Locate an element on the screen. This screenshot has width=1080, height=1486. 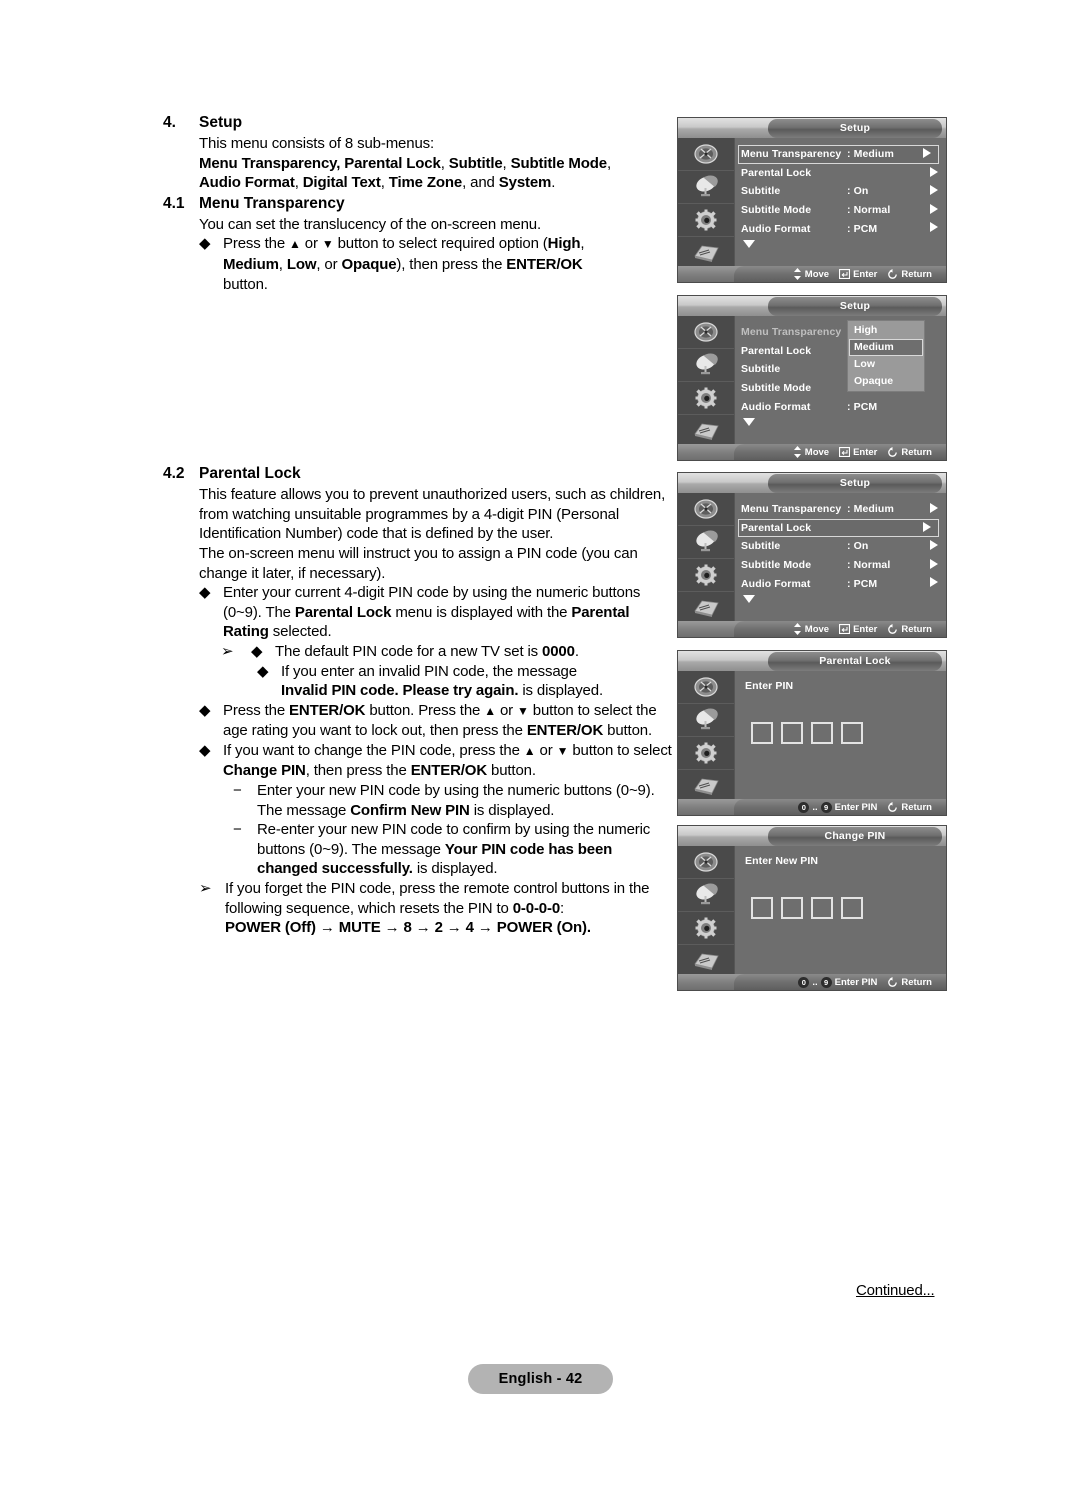
menu-transparency-dropdown: High Medium Low Opaque is located at coordinates (886, 356).